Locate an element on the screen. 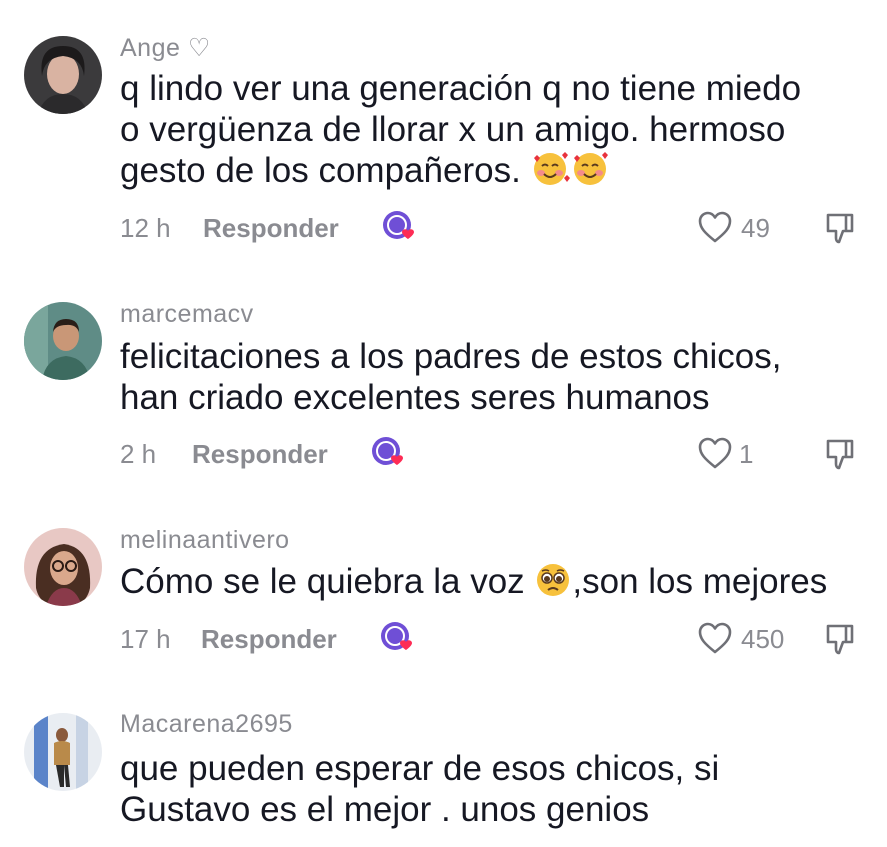 This screenshot has width=887, height=847. comment-username: Macarena2695 is located at coordinates (206, 724).